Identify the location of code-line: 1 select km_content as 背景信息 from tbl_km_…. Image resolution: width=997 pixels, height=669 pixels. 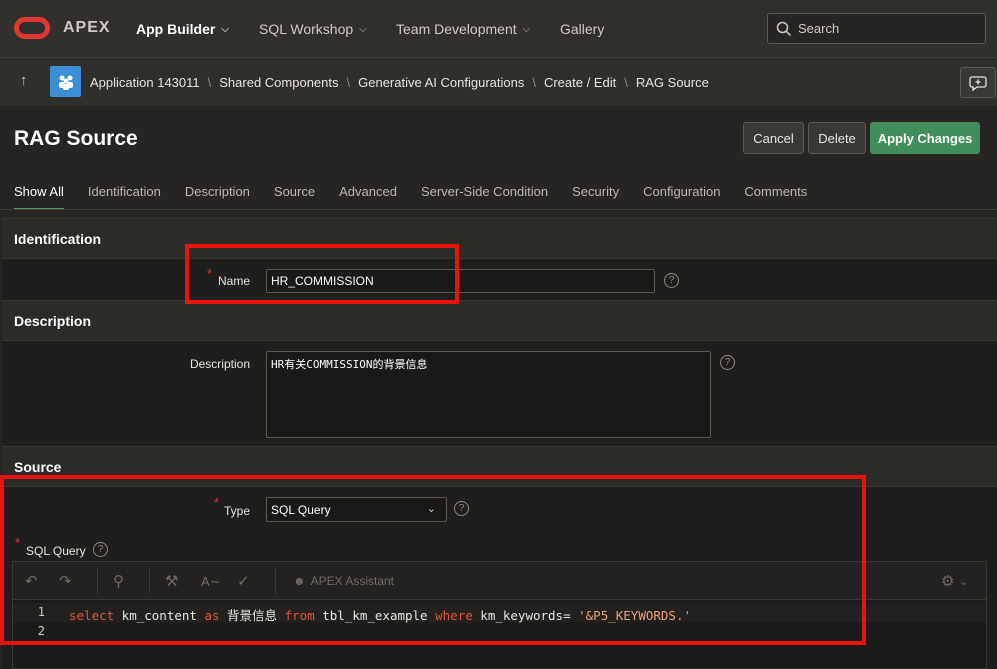
(499, 613).